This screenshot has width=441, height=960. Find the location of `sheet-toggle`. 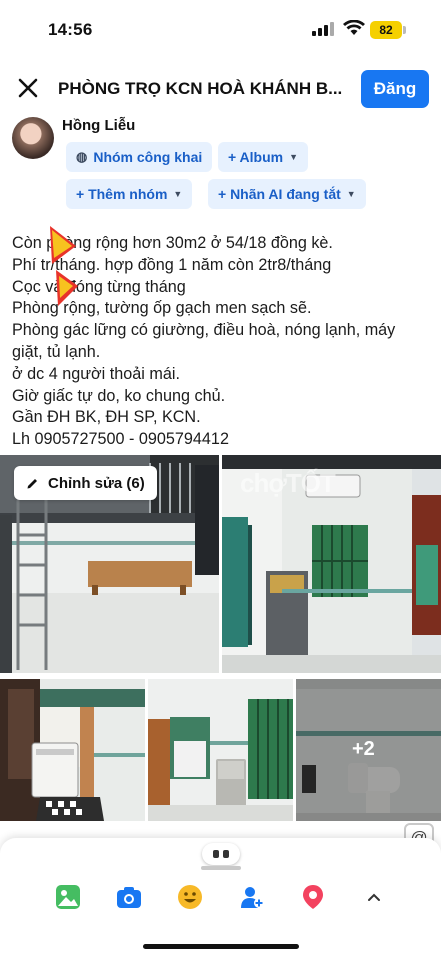

sheet-toggle is located at coordinates (221, 854).